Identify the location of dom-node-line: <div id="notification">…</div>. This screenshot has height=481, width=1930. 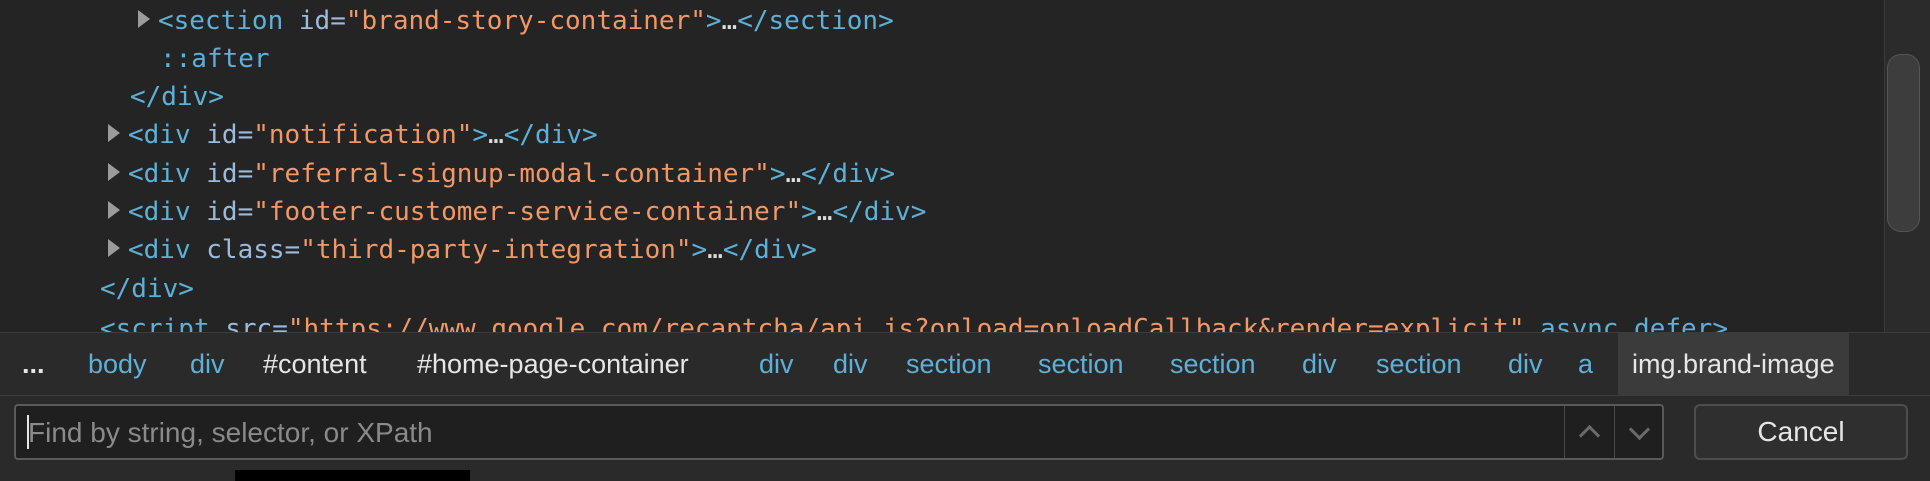
(363, 135).